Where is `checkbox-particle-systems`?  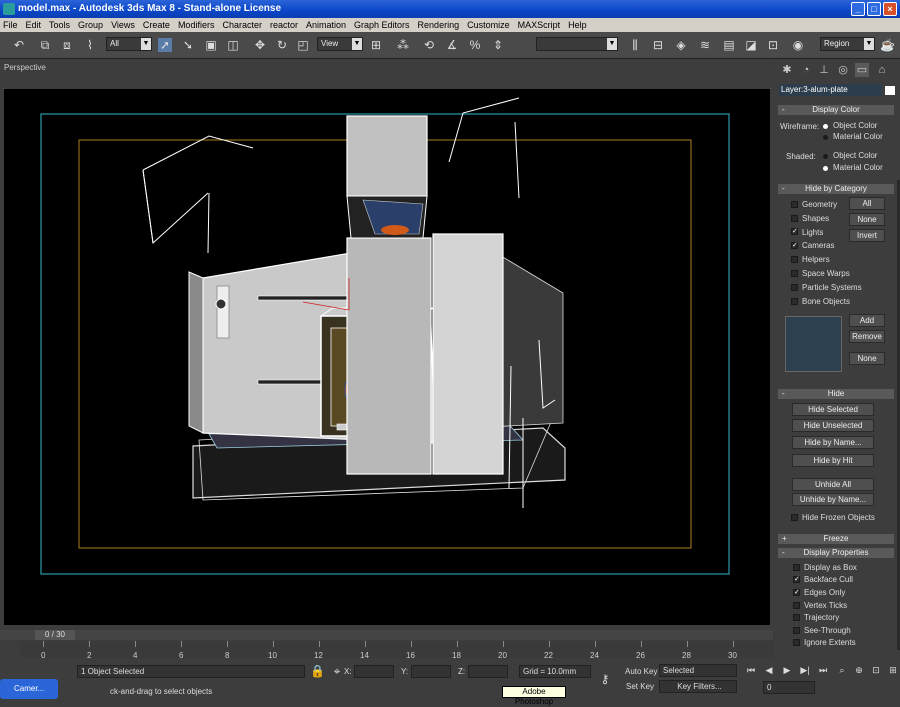
checkbox-particle-systems is located at coordinates (794, 287).